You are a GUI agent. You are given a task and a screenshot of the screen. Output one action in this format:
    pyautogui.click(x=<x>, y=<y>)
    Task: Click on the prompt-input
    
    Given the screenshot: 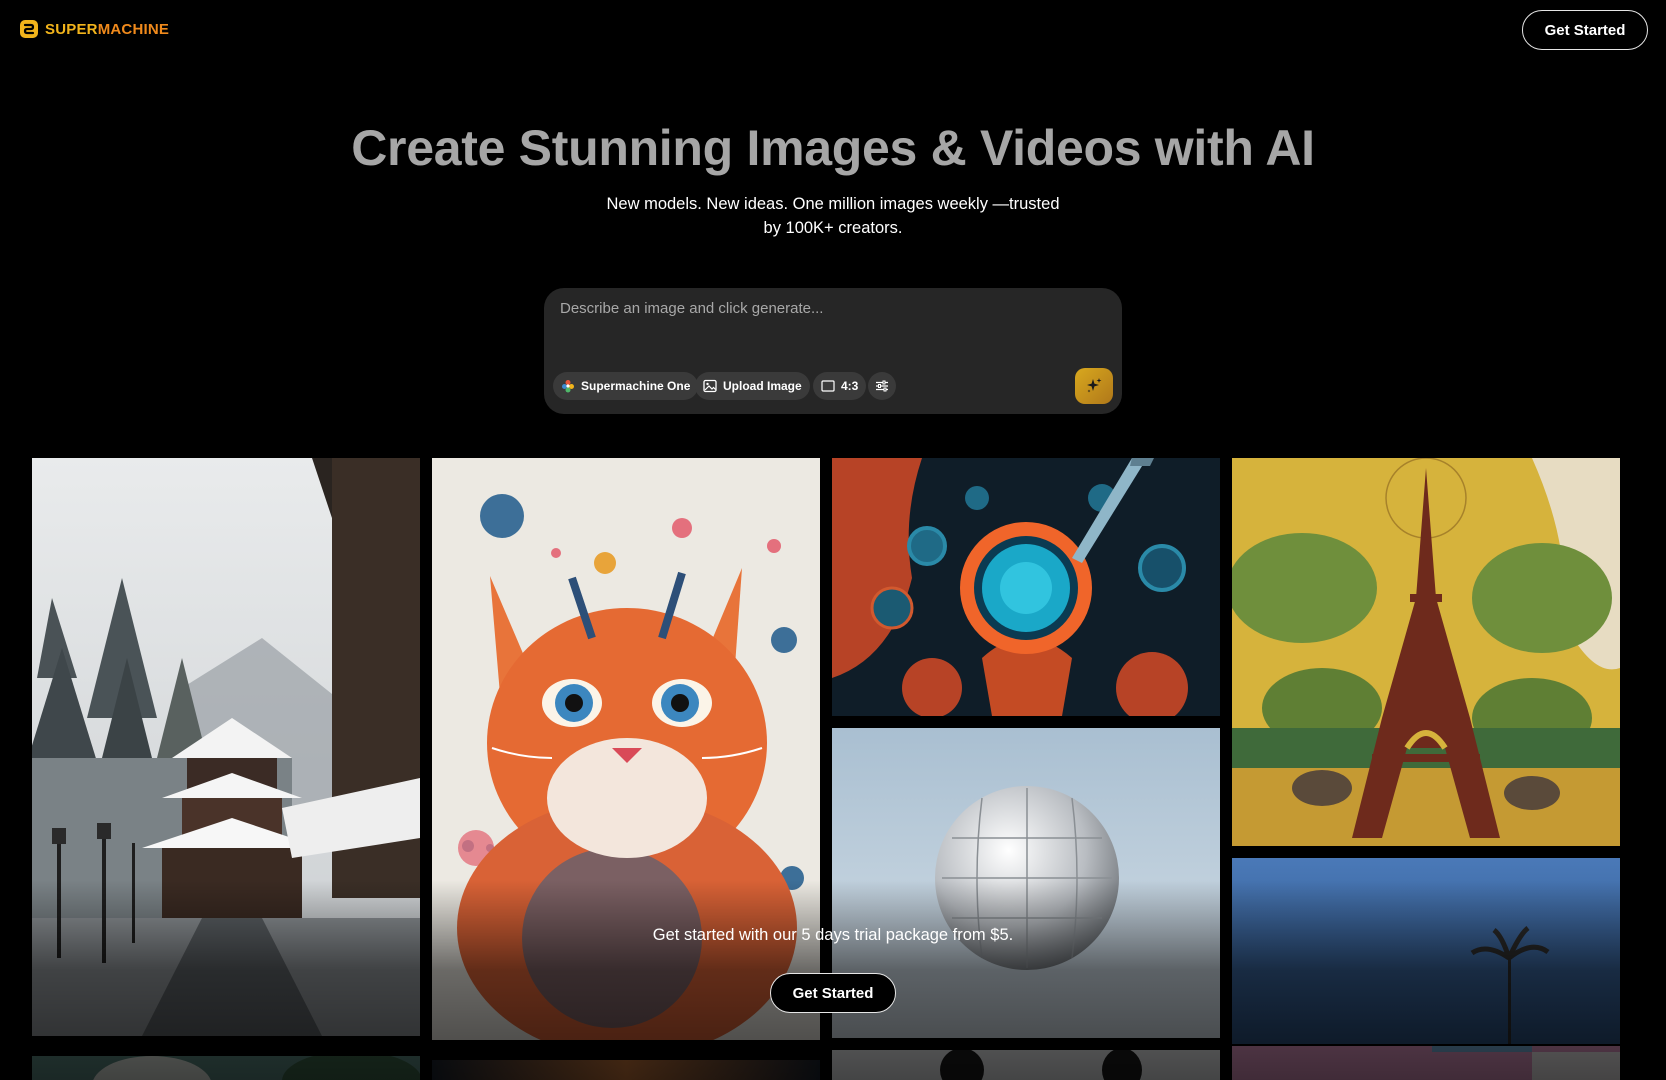 What is the action you would take?
    pyautogui.click(x=830, y=330)
    